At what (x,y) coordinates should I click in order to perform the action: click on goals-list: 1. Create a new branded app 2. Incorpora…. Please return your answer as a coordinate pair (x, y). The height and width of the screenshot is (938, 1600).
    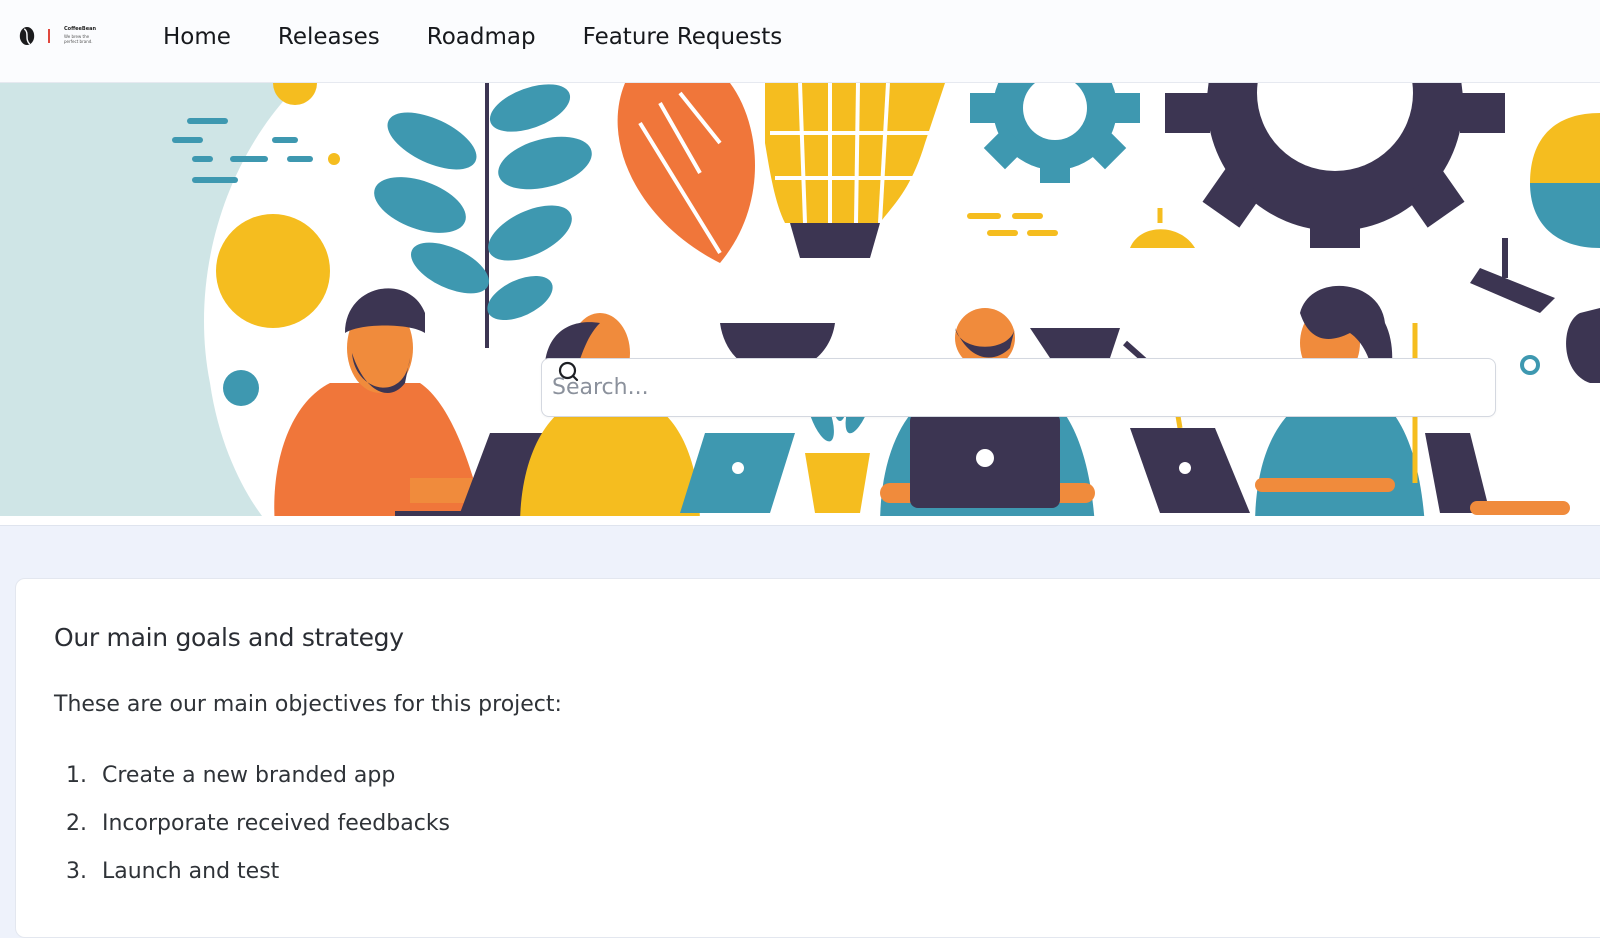
    Looking at the image, I should click on (258, 823).